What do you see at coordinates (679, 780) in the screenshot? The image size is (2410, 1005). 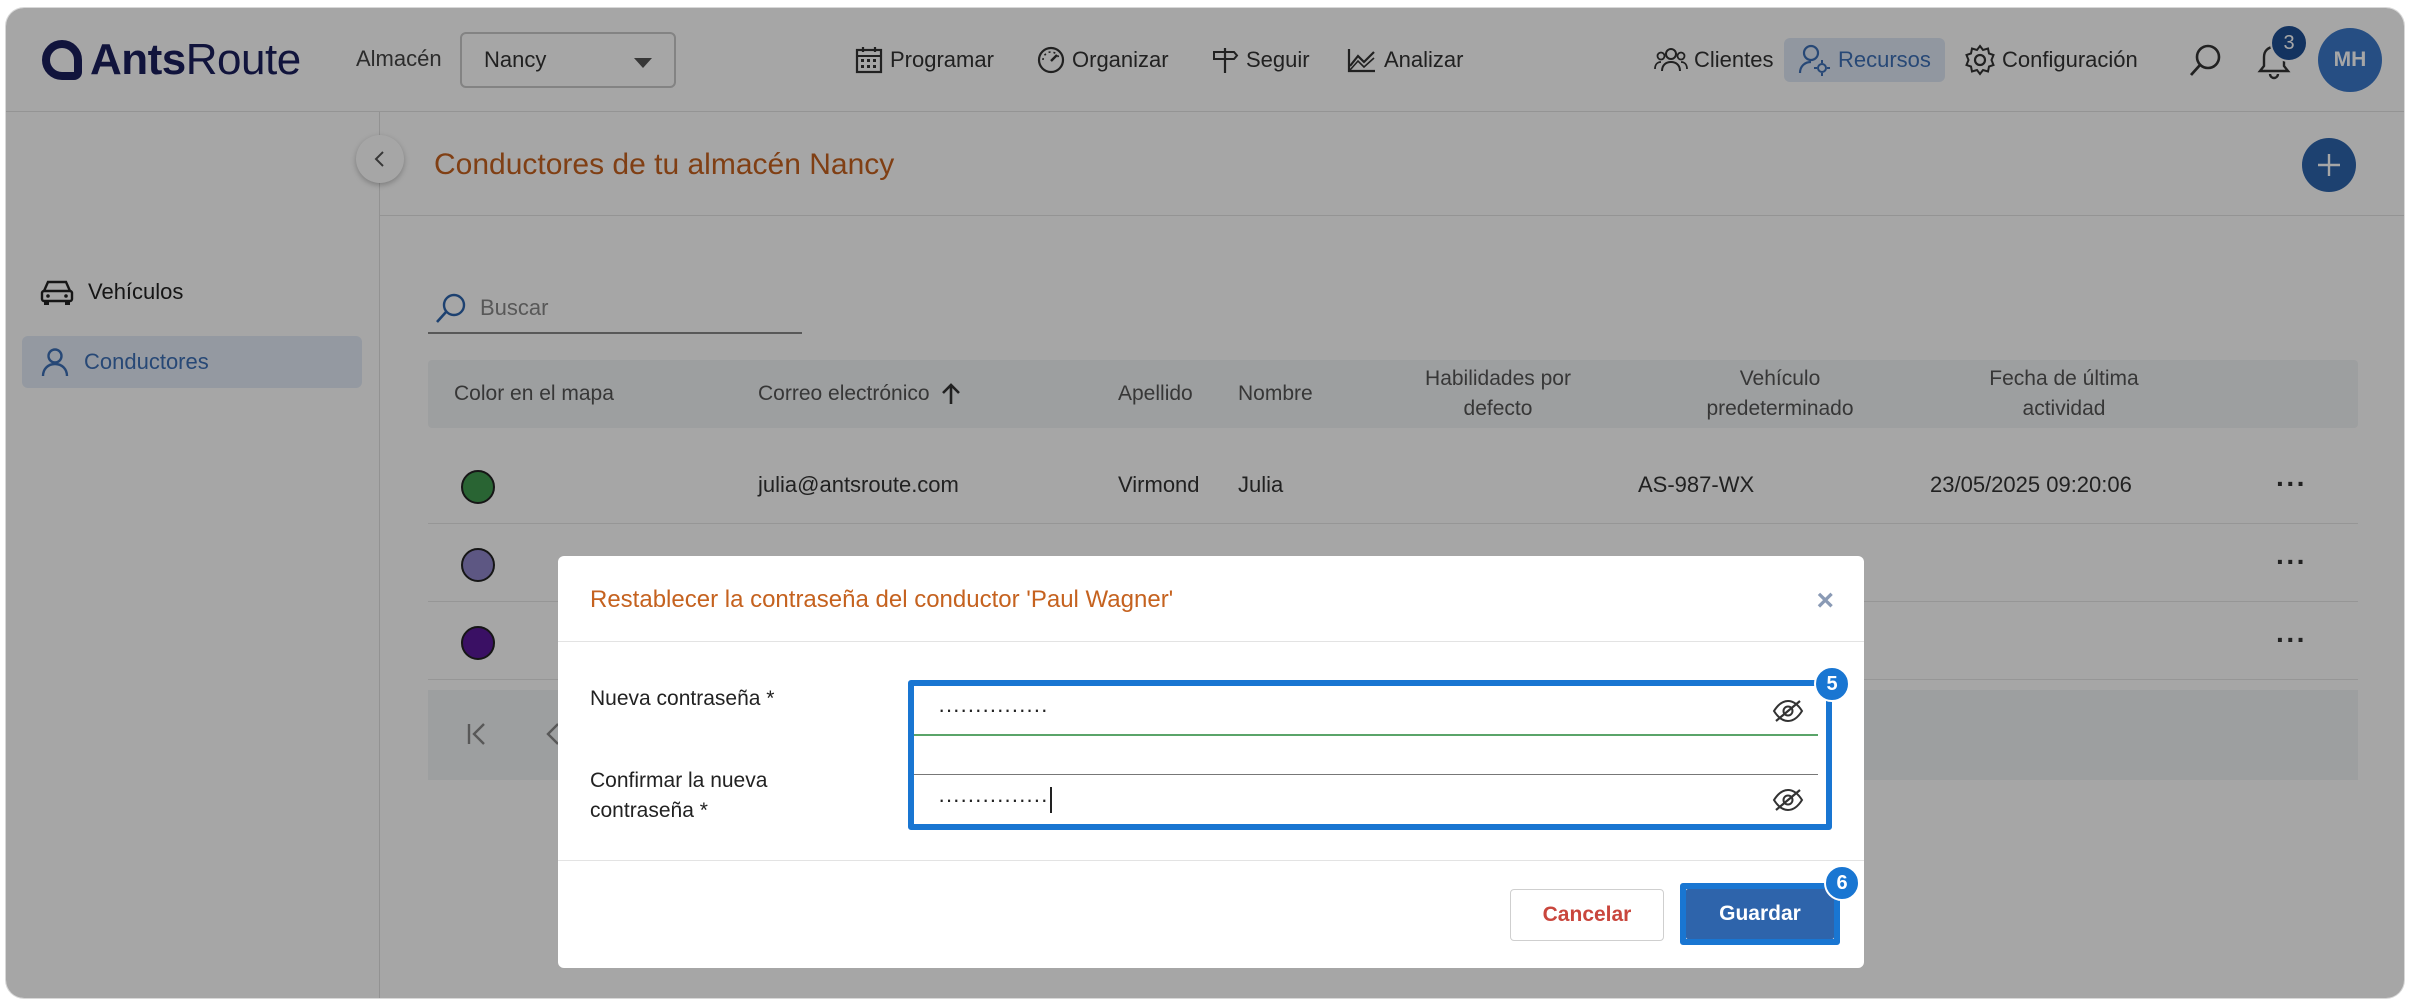 I see `confirm-password-label-line1: Confirmar la nueva` at bounding box center [679, 780].